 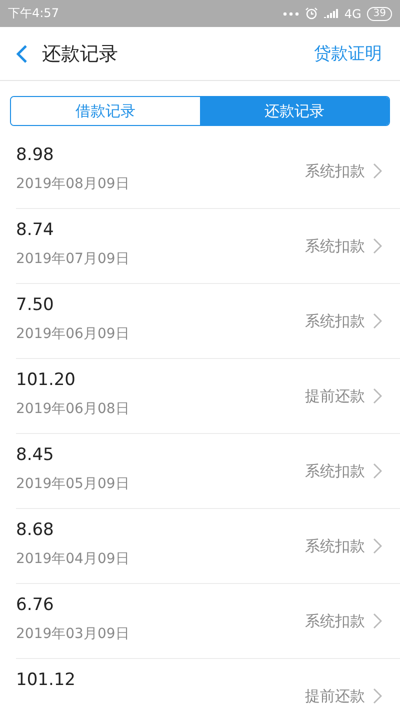 What do you see at coordinates (80, 54) in the screenshot?
I see `page-title: 还款记录` at bounding box center [80, 54].